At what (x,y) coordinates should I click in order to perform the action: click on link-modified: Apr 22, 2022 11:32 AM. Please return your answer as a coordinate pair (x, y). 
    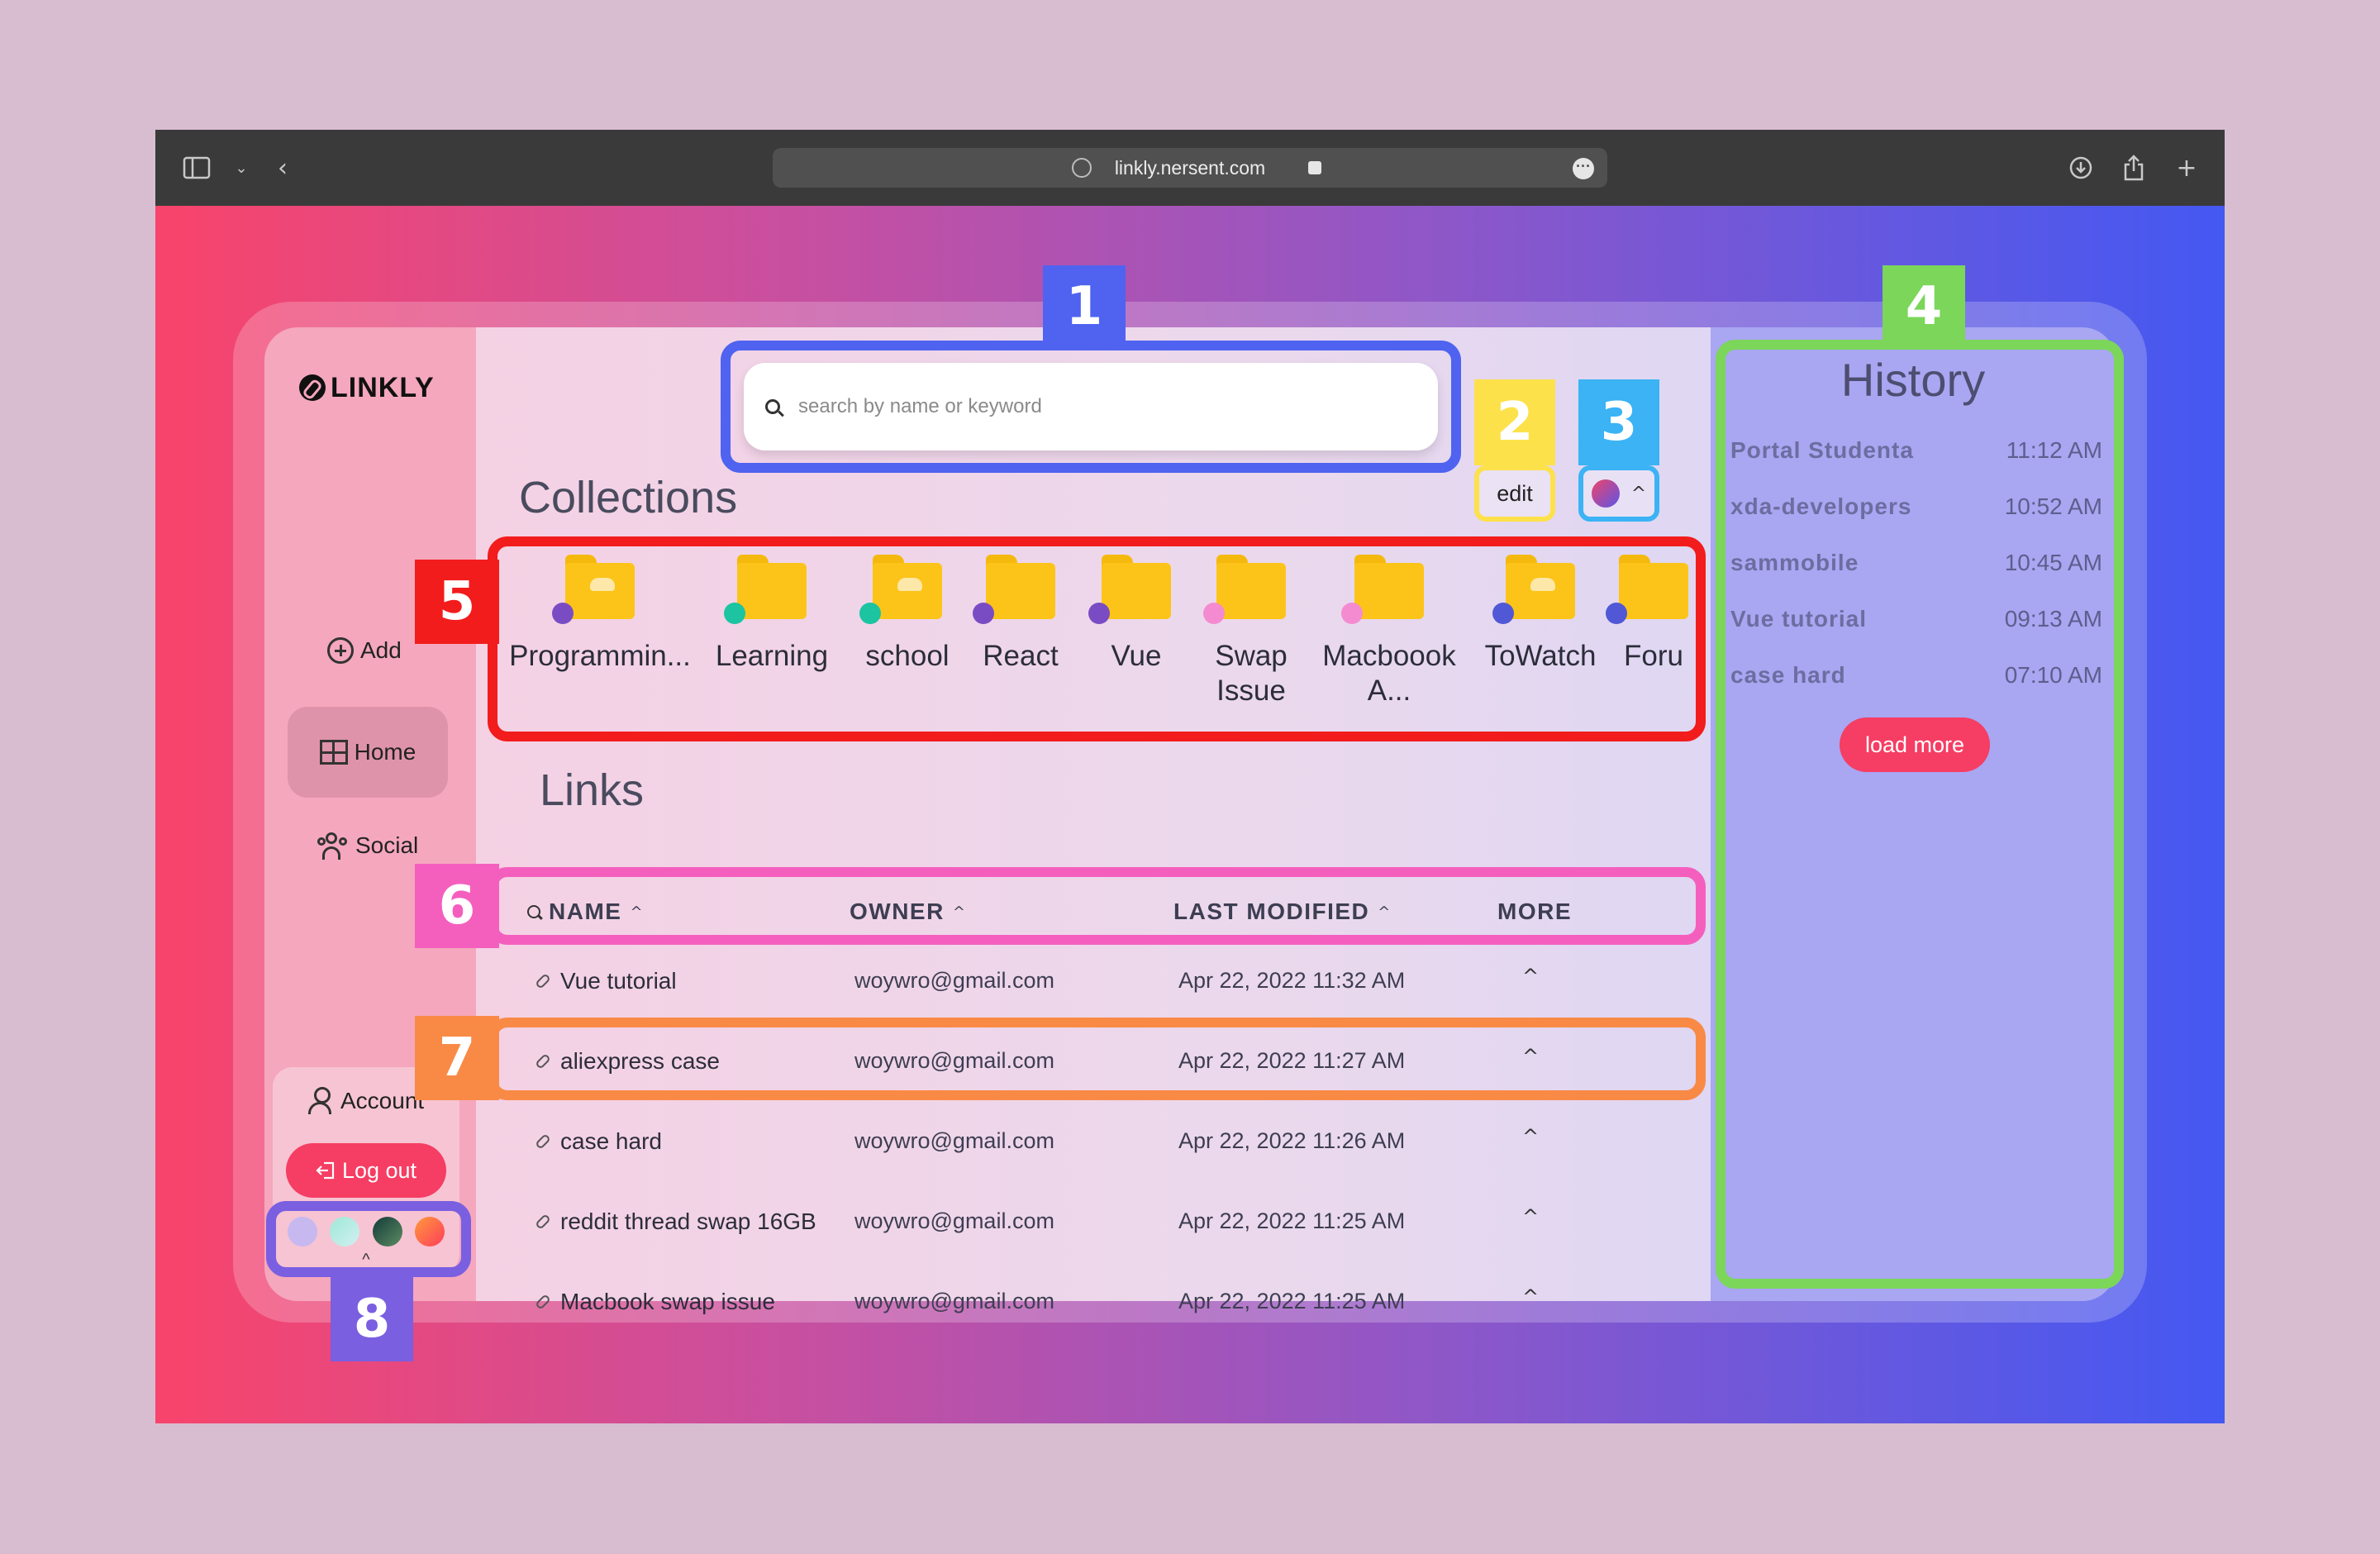
    Looking at the image, I should click on (1292, 980).